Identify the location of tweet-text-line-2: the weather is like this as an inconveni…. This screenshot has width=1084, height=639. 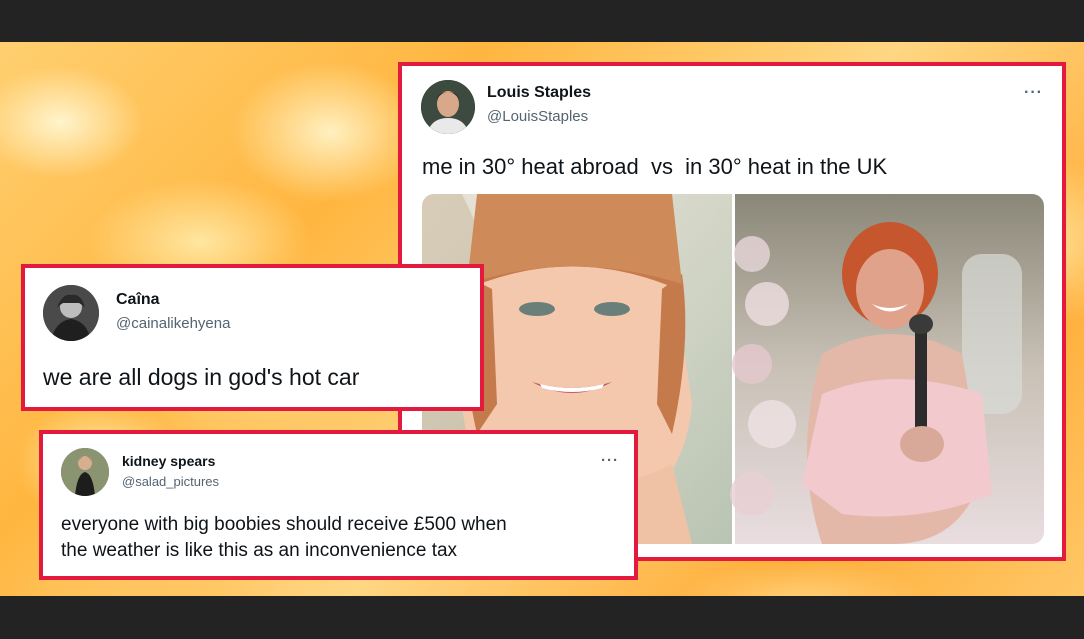
(259, 550).